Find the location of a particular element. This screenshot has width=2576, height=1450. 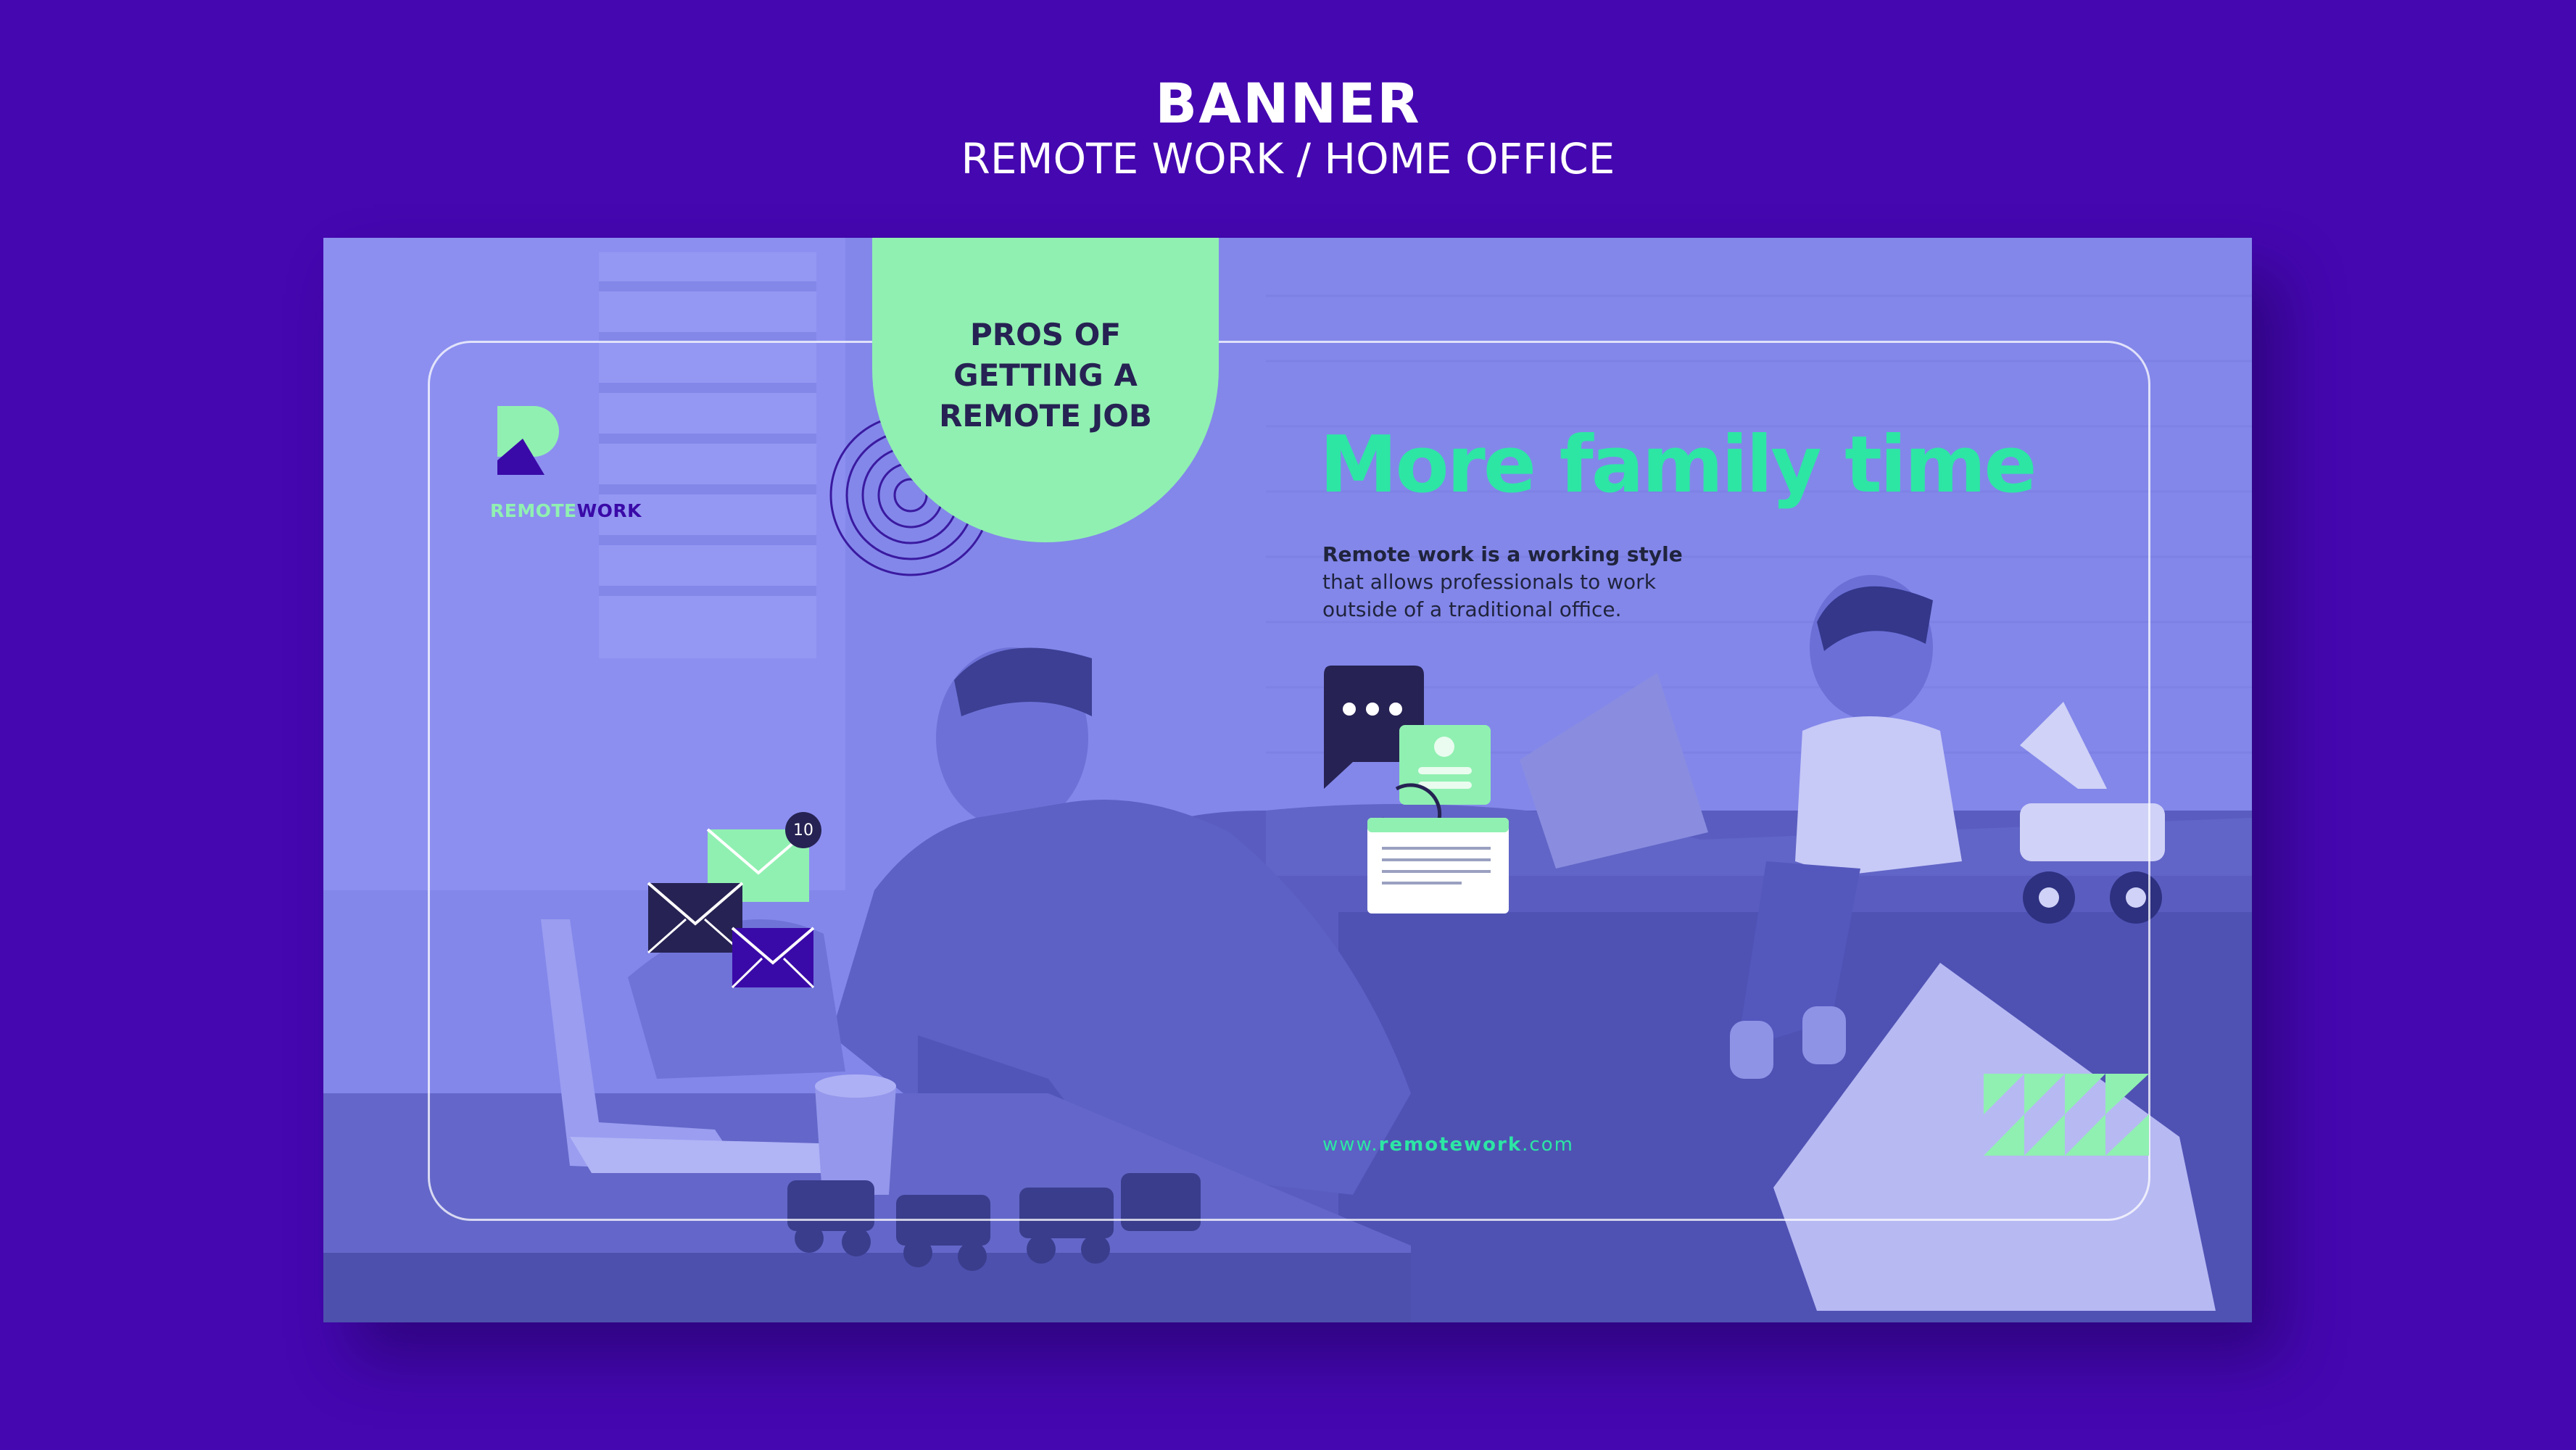

headline: More family time is located at coordinates (1679, 465).